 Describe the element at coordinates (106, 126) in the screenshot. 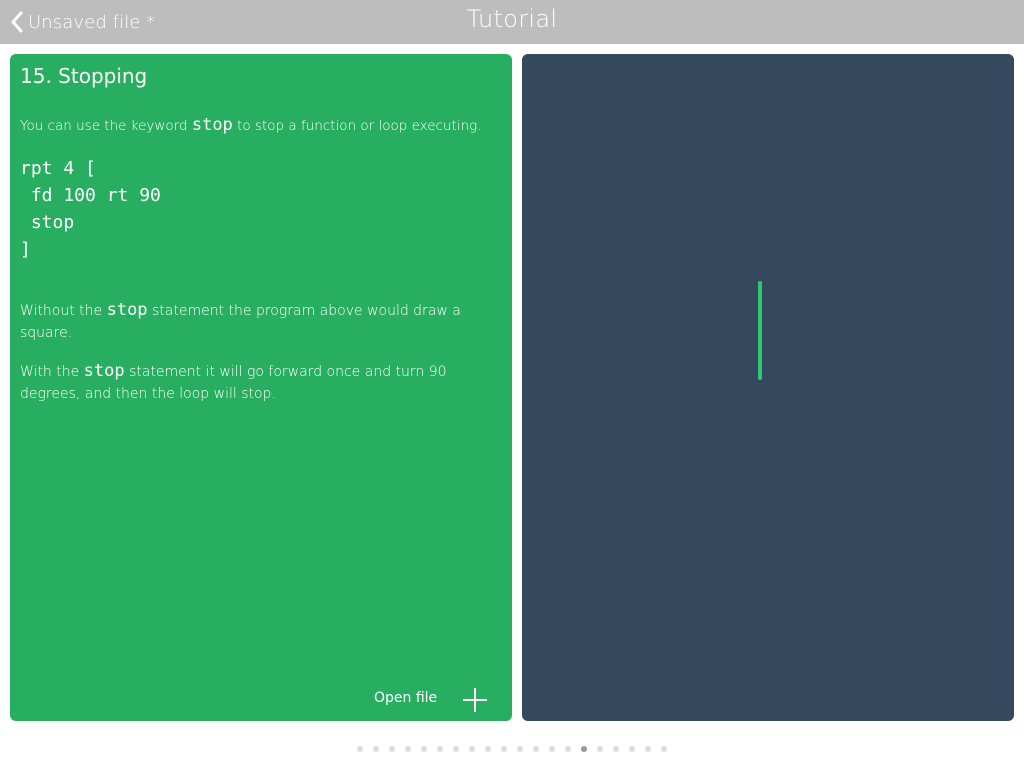

I see `intro-text-before: You can use the keyword` at that location.